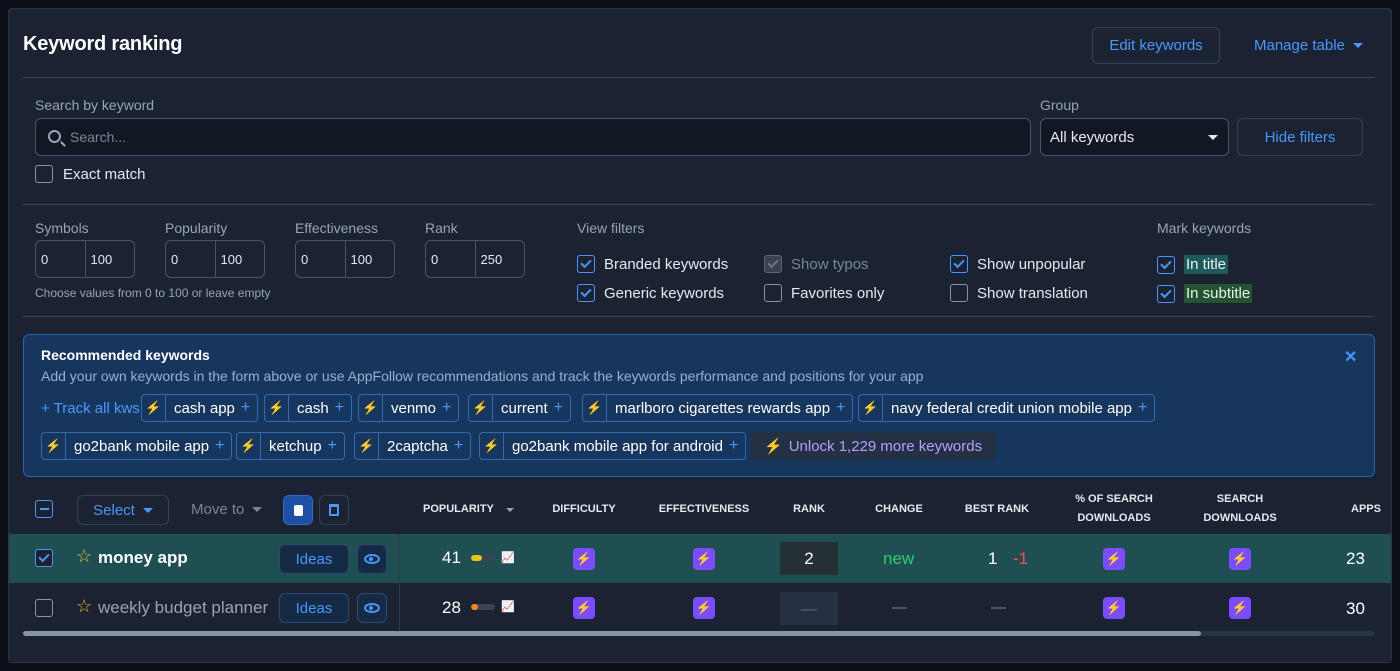 Image resolution: width=1400 pixels, height=671 pixels. What do you see at coordinates (370, 259) in the screenshot?
I see `effectiveness-max-input: 100` at bounding box center [370, 259].